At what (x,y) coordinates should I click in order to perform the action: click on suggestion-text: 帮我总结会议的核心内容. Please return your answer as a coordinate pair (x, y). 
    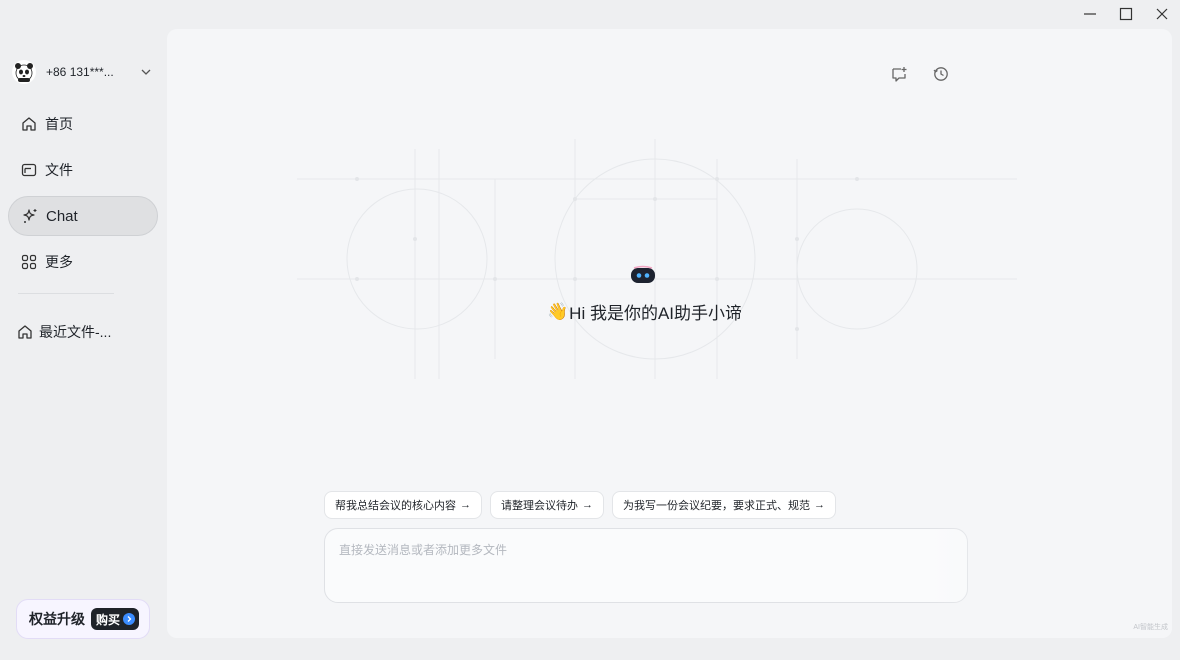
    Looking at the image, I should click on (395, 506).